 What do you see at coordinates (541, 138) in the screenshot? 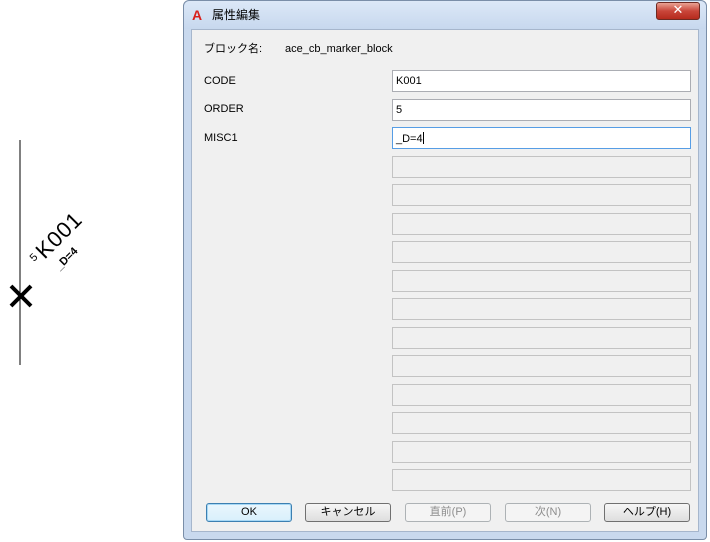
I see `attr-value-misc1-input: _D=4` at bounding box center [541, 138].